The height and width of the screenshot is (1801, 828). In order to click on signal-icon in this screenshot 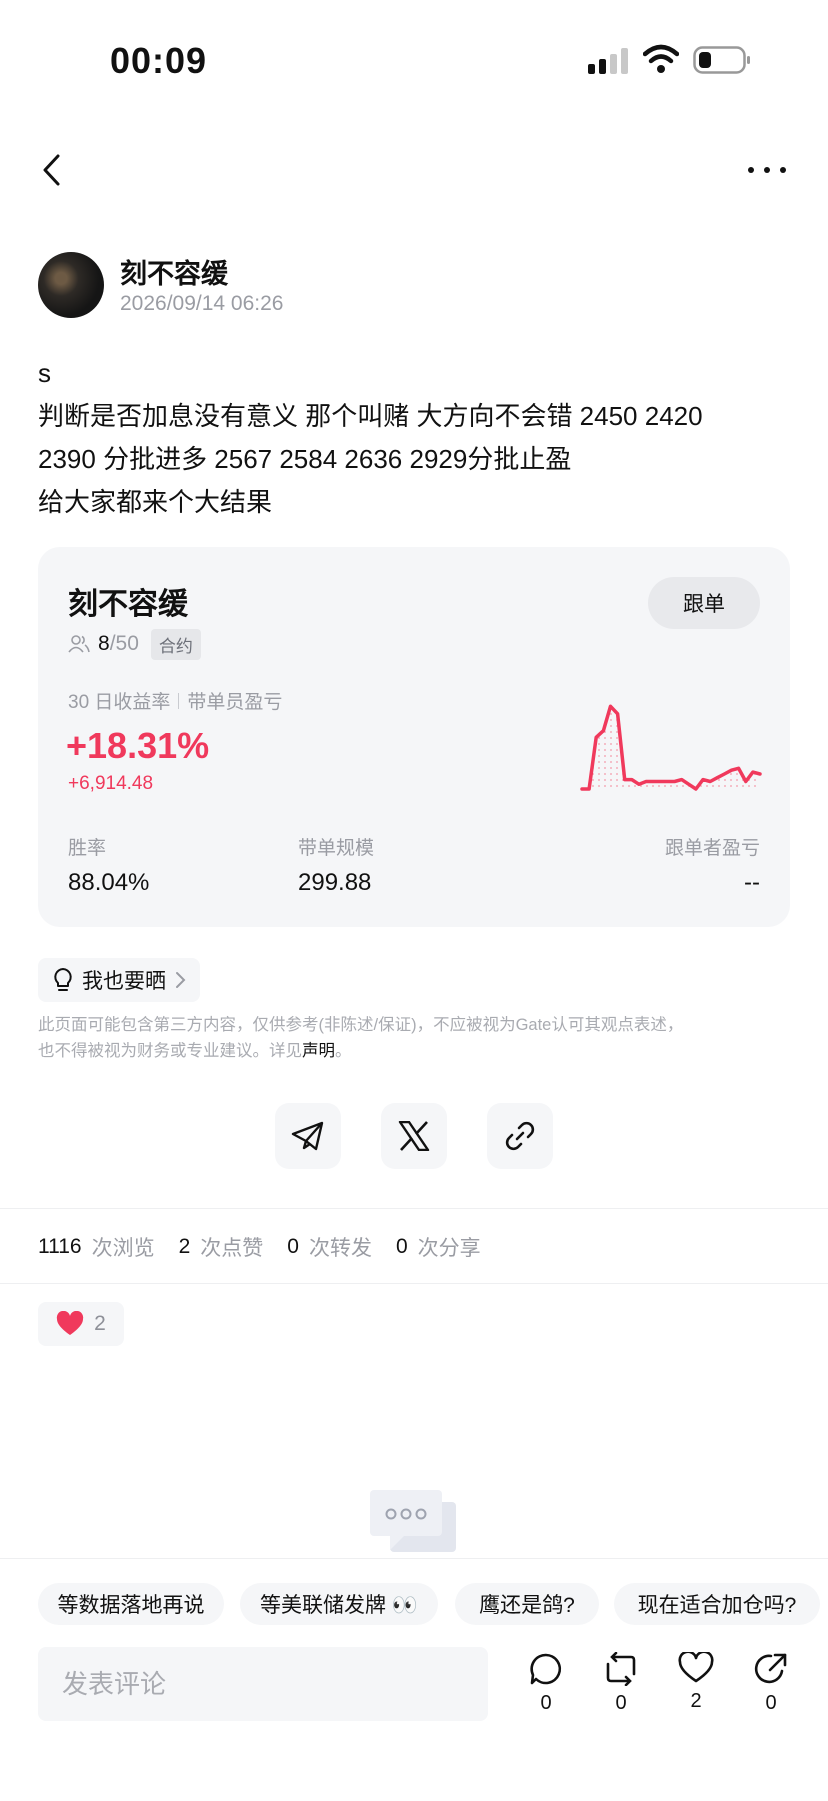, I will do `click(608, 61)`.